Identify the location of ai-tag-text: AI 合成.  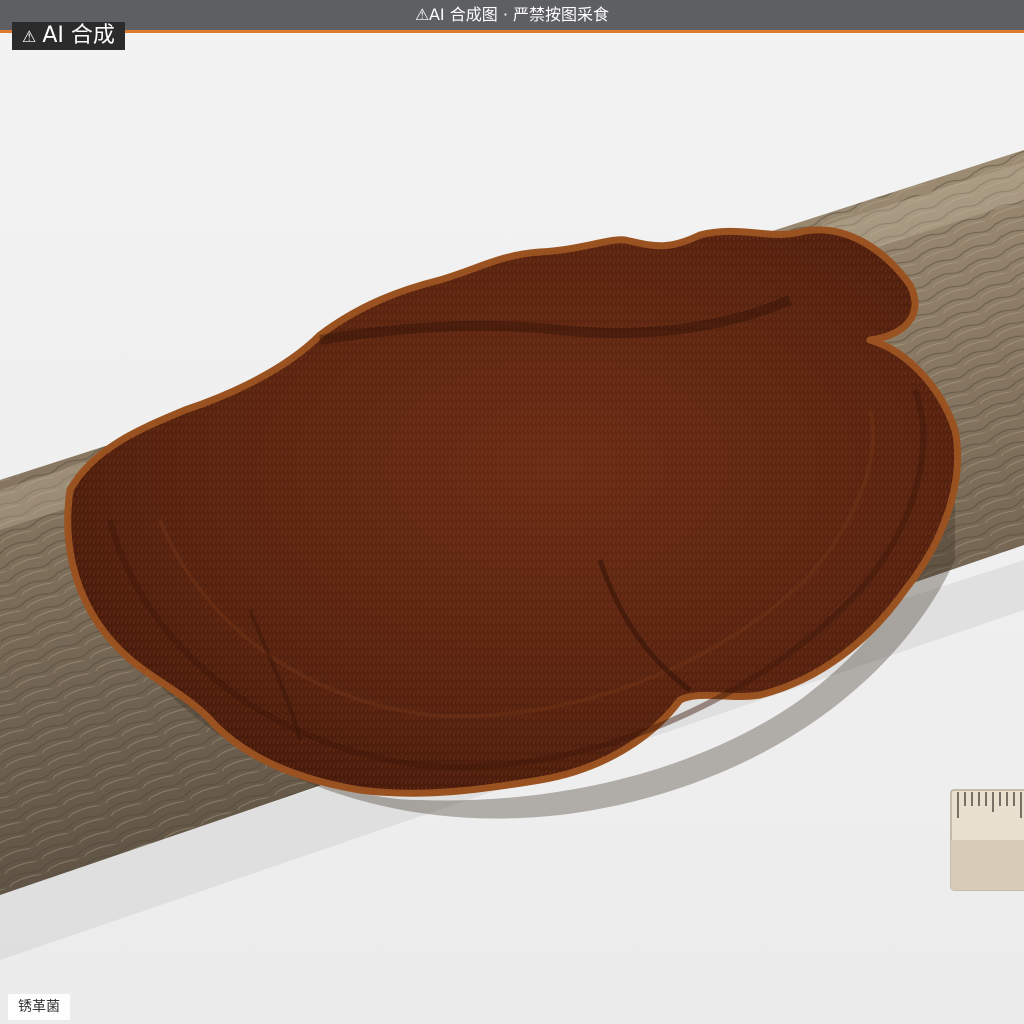
(78, 35).